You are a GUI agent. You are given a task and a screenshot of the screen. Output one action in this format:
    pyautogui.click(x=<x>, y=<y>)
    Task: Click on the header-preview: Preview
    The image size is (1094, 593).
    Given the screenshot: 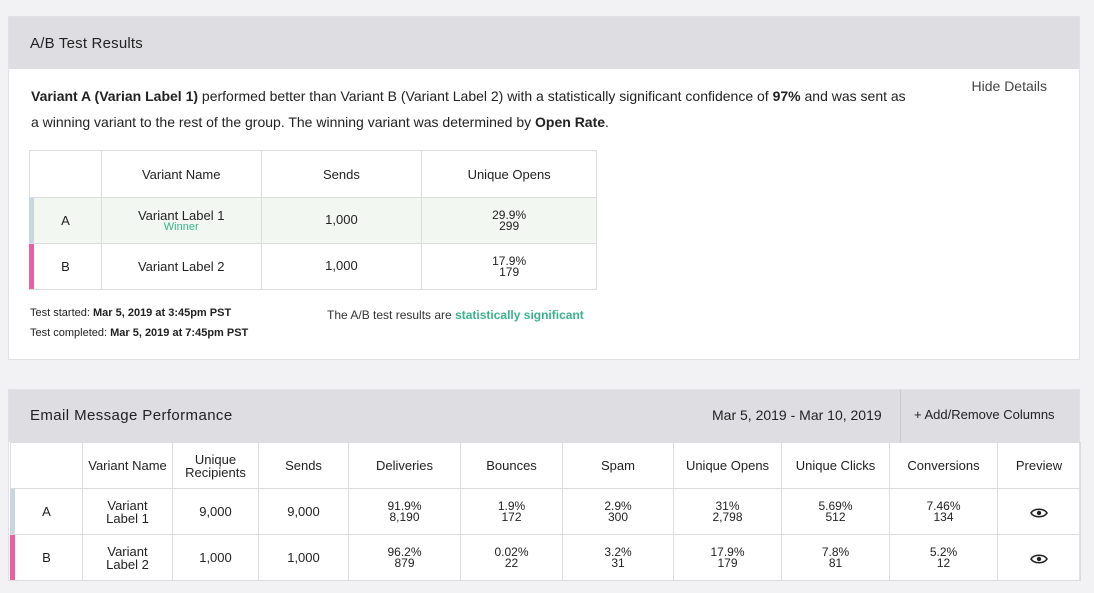 What is the action you would take?
    pyautogui.click(x=1039, y=465)
    